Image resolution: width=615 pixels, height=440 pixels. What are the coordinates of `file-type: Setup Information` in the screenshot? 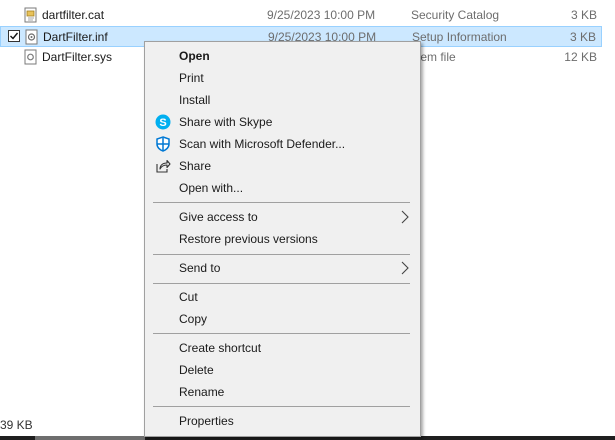 It's located at (459, 37).